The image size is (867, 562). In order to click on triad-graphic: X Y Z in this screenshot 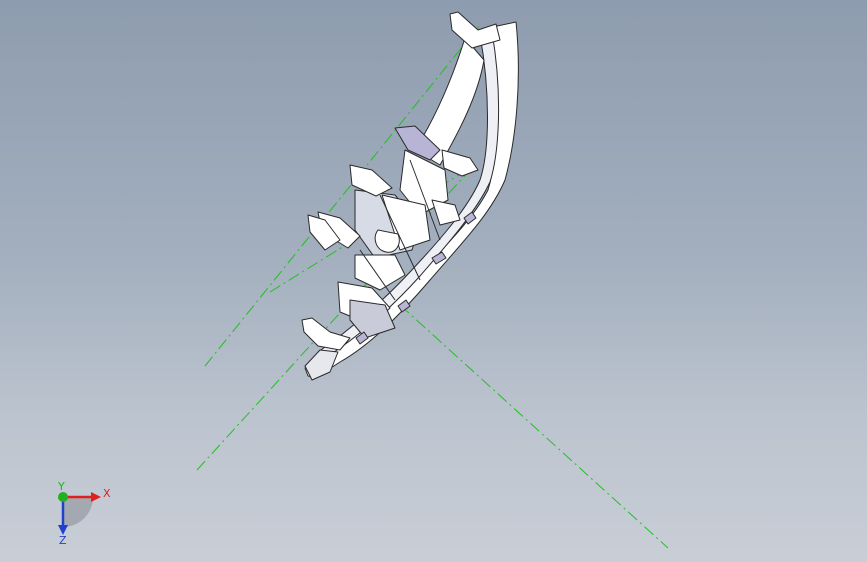, I will do `click(84, 513)`.